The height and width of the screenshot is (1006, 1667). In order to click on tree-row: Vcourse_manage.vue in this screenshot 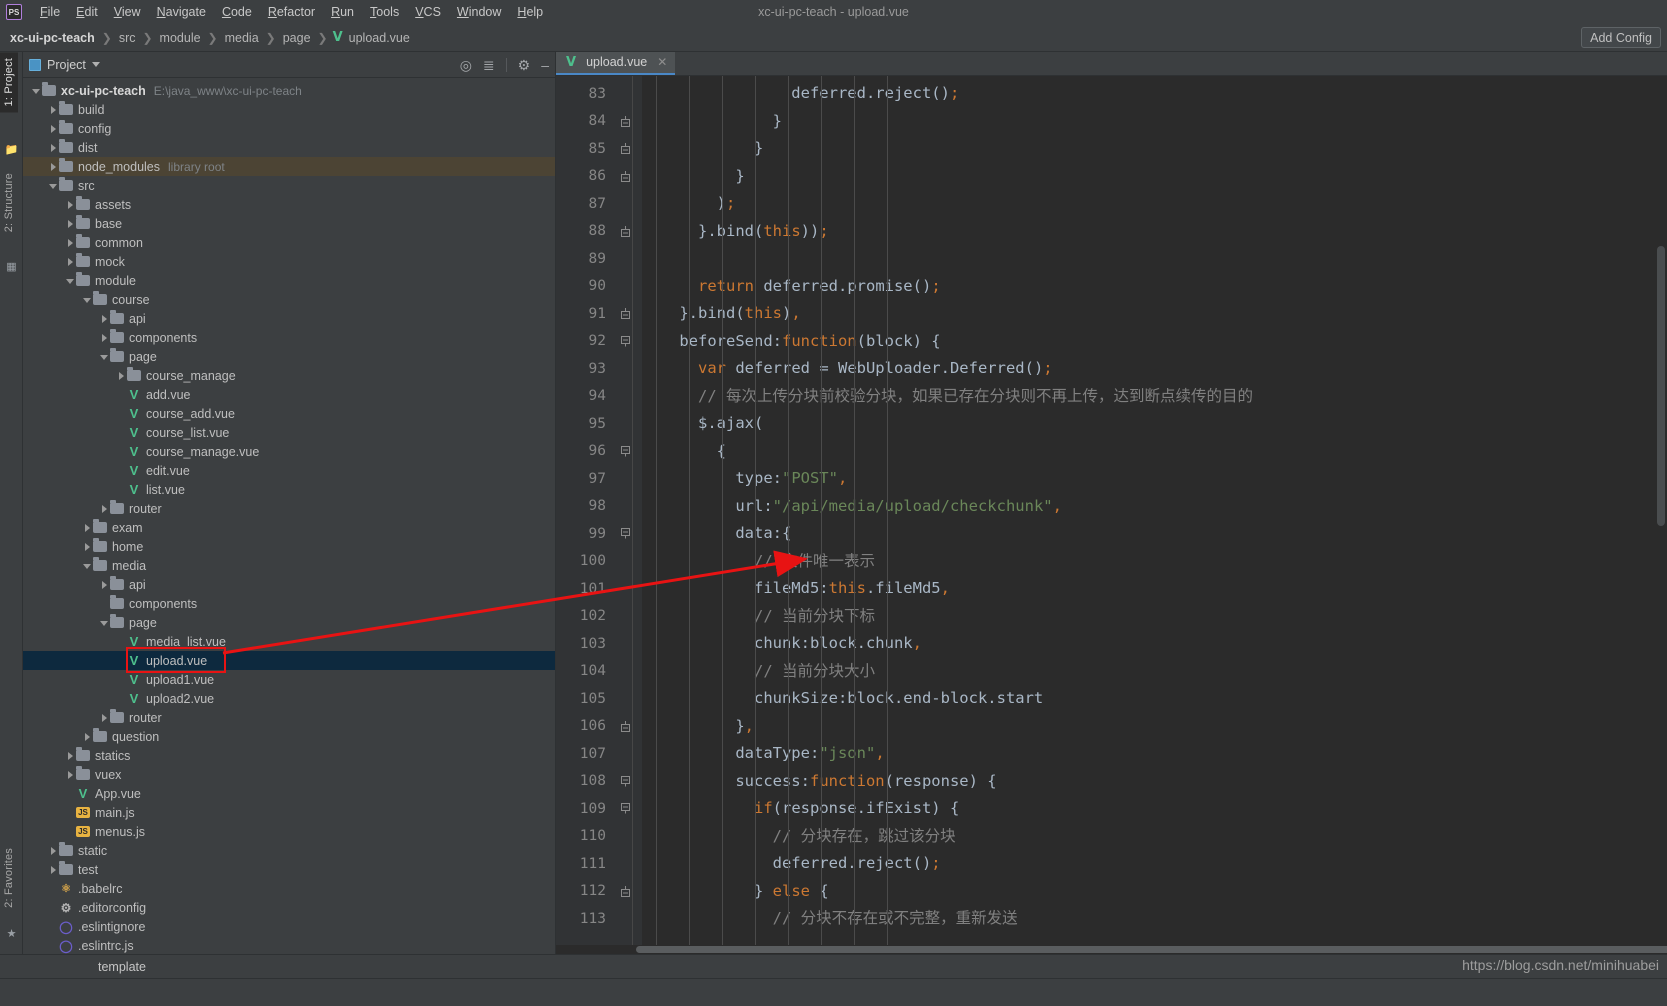, I will do `click(289, 451)`.